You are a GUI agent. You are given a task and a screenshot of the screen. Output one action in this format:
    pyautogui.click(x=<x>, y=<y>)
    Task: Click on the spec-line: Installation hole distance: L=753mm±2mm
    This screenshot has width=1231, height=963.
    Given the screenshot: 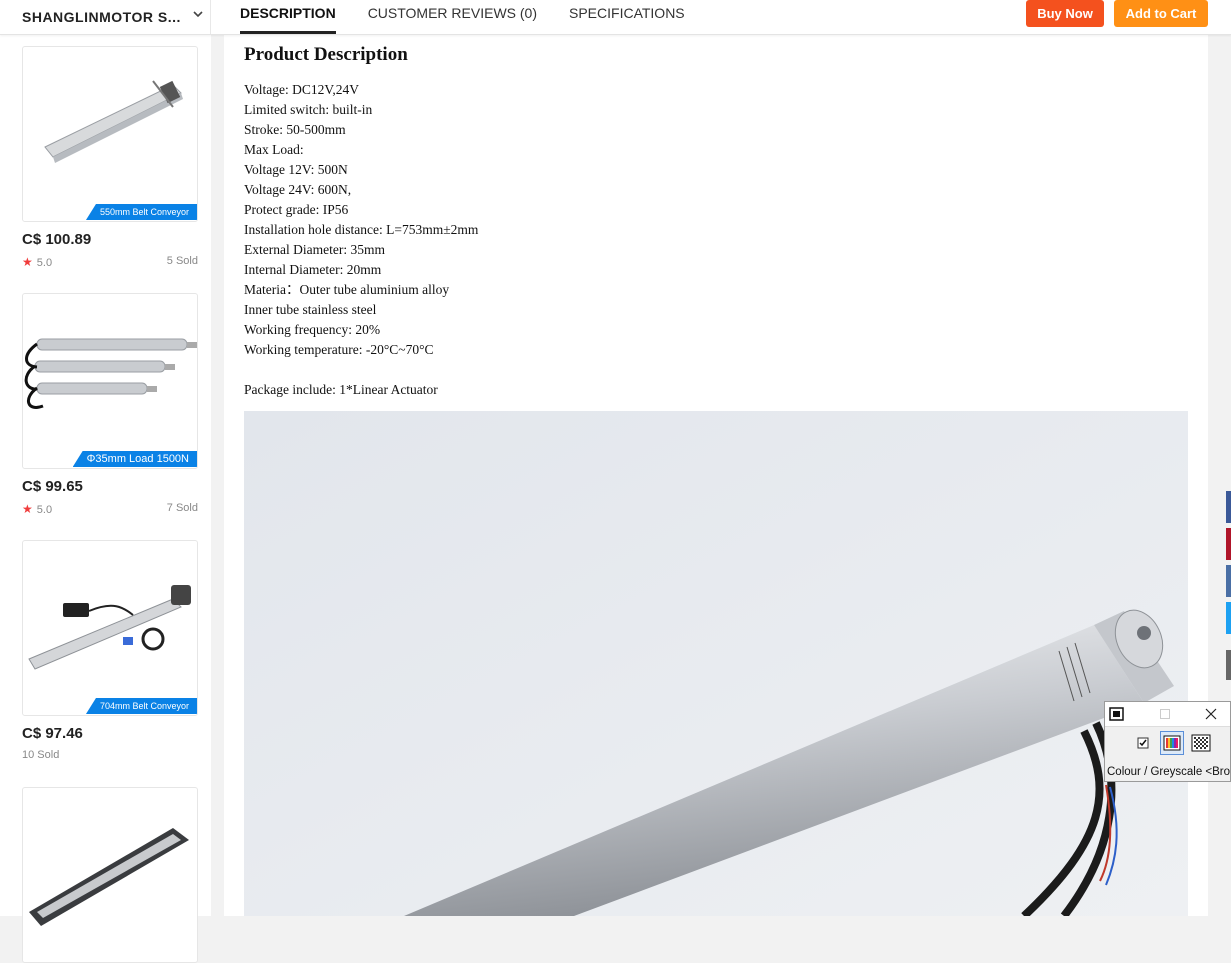 What is the action you would take?
    pyautogui.click(x=361, y=229)
    